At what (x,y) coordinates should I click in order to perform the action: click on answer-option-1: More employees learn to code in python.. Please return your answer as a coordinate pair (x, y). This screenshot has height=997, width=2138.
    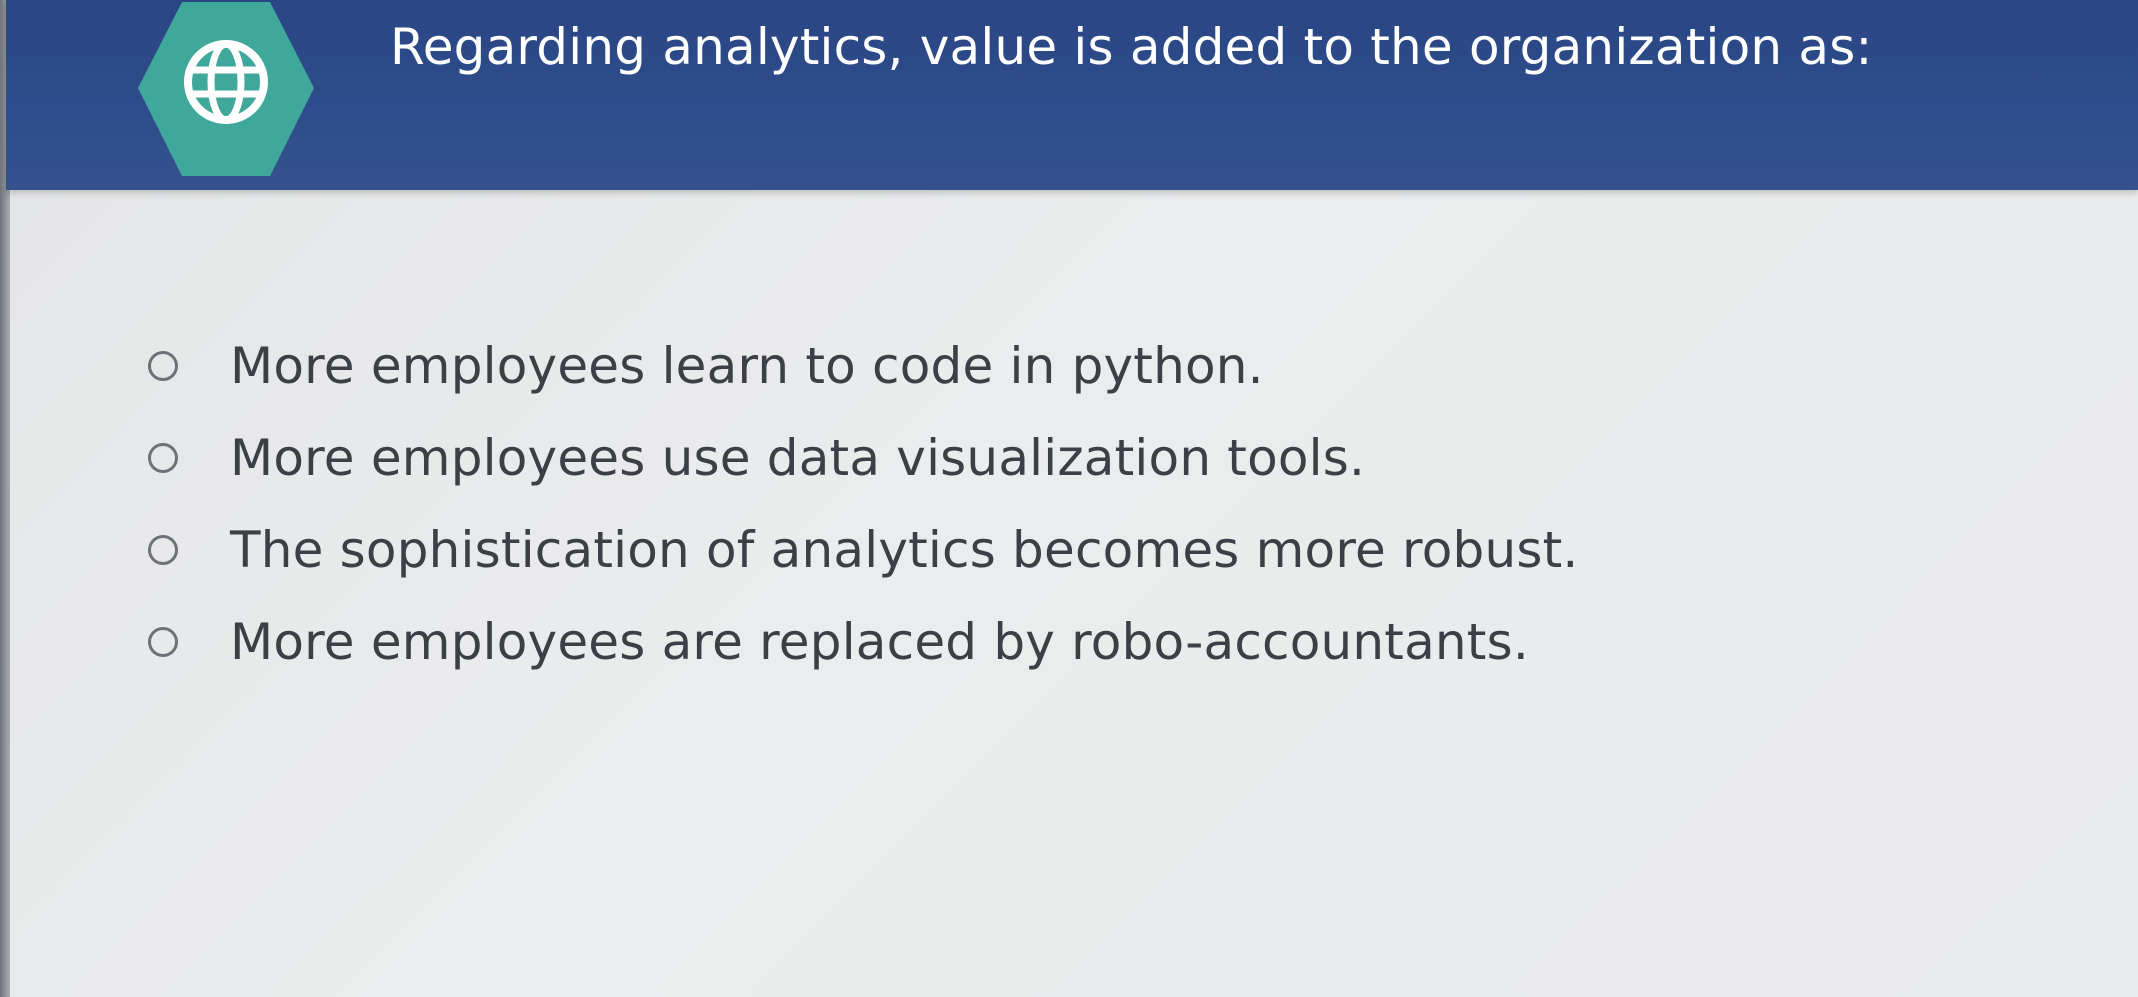
    Looking at the image, I should click on (863, 366).